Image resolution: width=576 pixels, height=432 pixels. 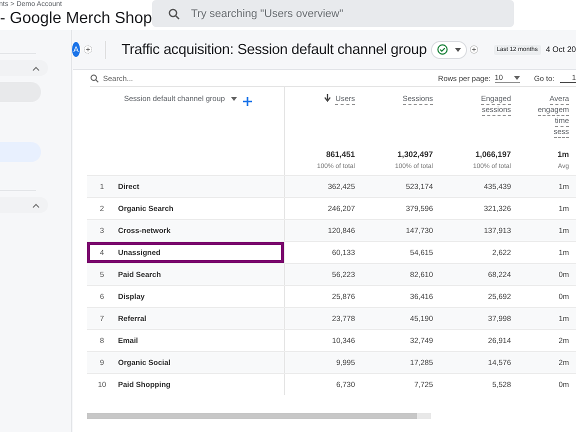 I want to click on avatar: A, so click(x=76, y=49).